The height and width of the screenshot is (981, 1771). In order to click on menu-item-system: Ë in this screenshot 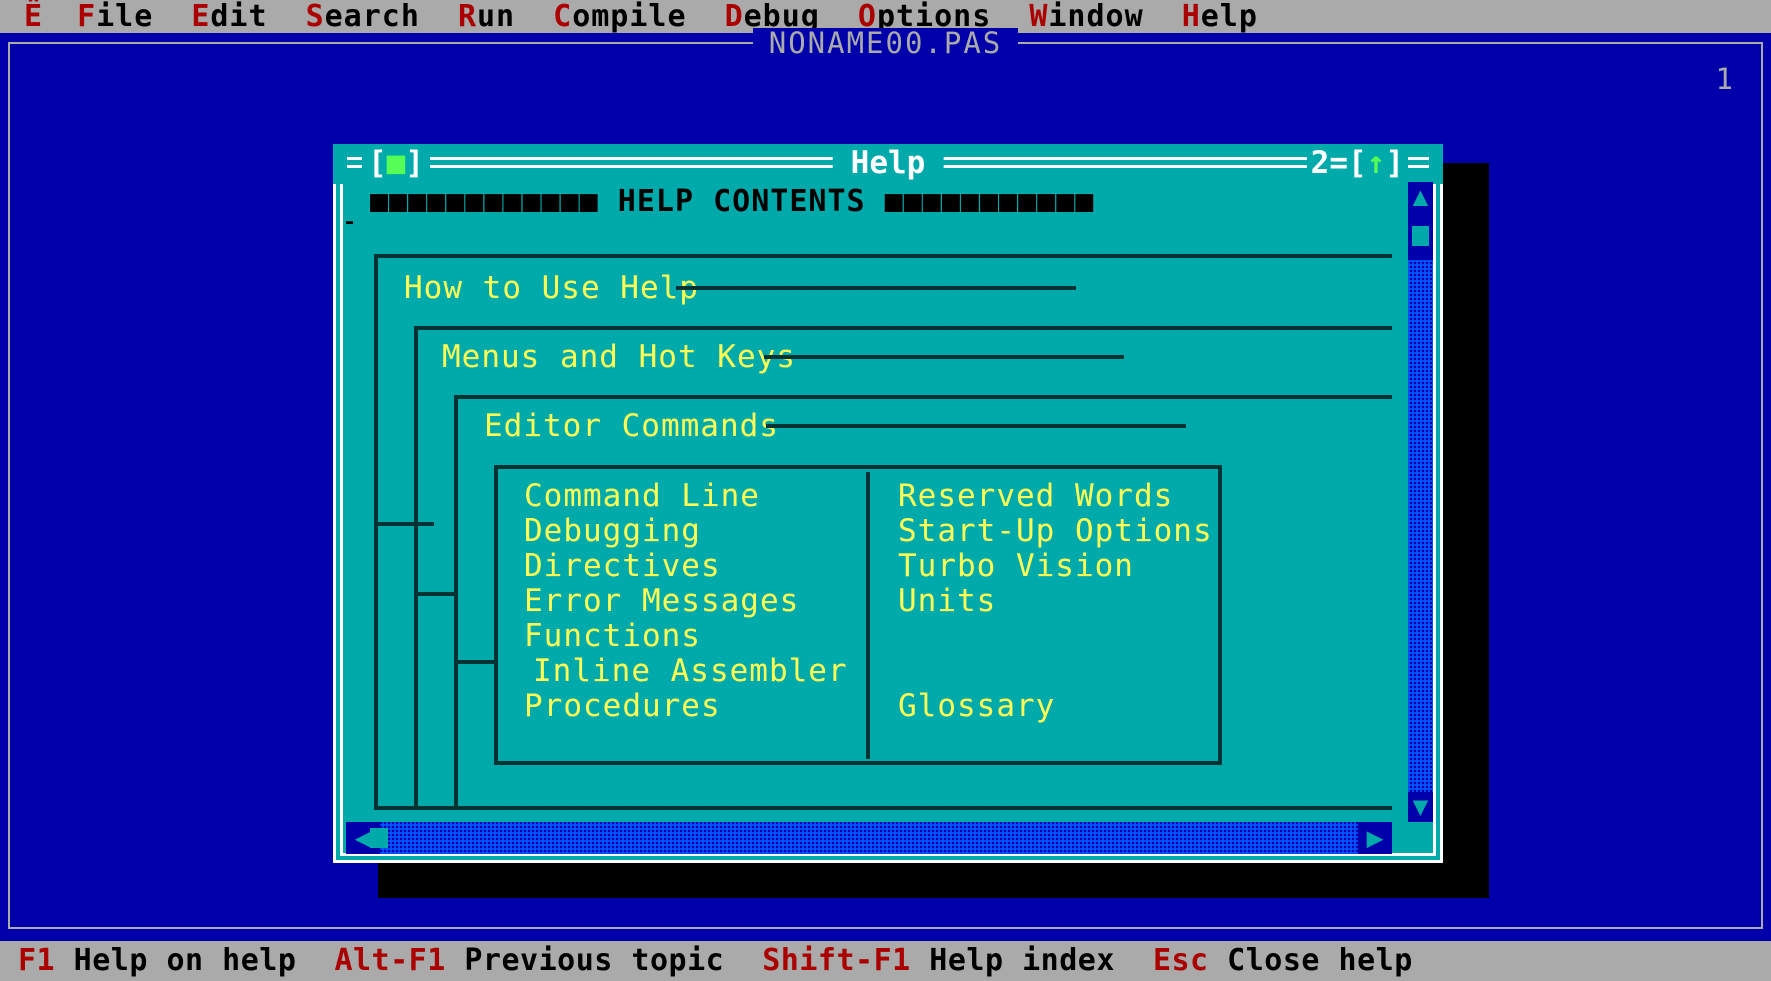, I will do `click(33, 16)`.